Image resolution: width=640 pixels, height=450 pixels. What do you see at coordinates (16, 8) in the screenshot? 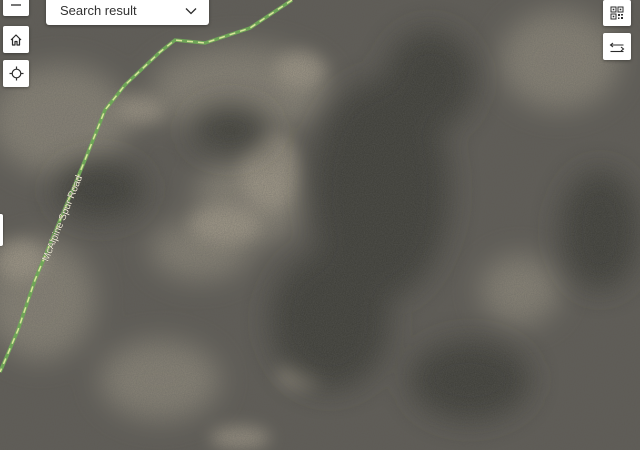
I see `zoom-out-button` at bounding box center [16, 8].